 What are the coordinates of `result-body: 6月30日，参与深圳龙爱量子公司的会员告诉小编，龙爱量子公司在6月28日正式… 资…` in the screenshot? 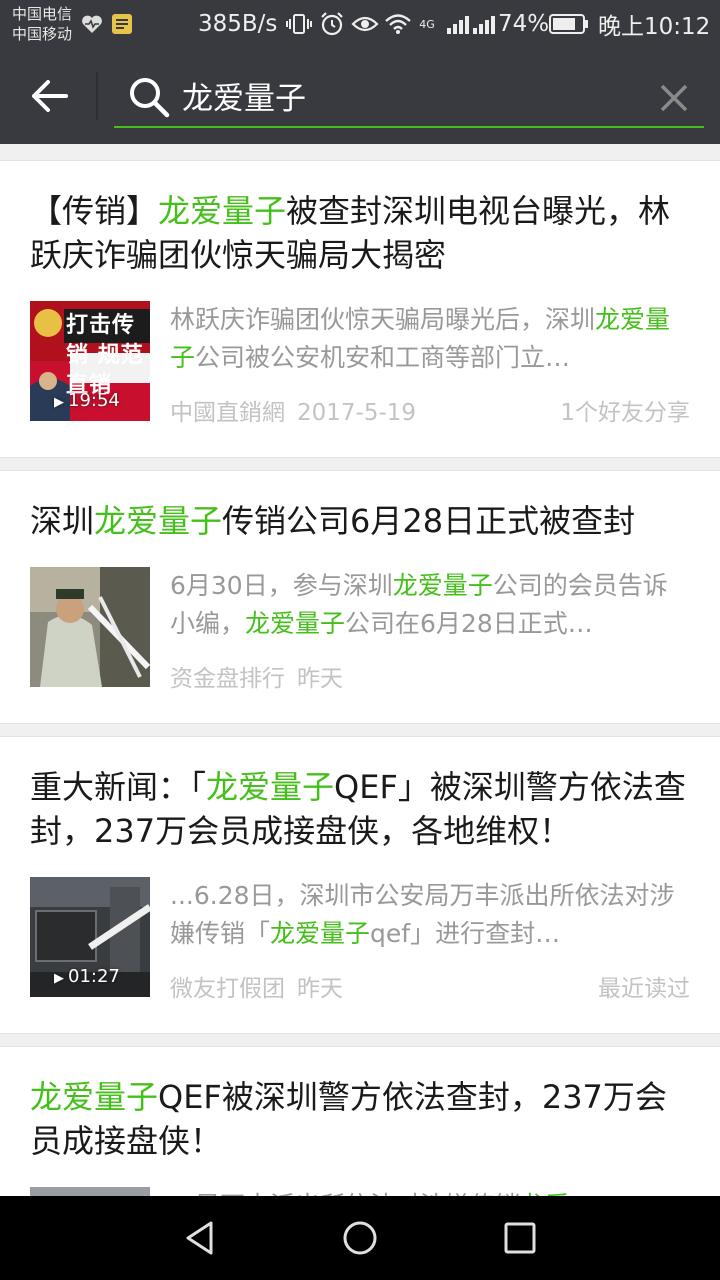 It's located at (360, 629).